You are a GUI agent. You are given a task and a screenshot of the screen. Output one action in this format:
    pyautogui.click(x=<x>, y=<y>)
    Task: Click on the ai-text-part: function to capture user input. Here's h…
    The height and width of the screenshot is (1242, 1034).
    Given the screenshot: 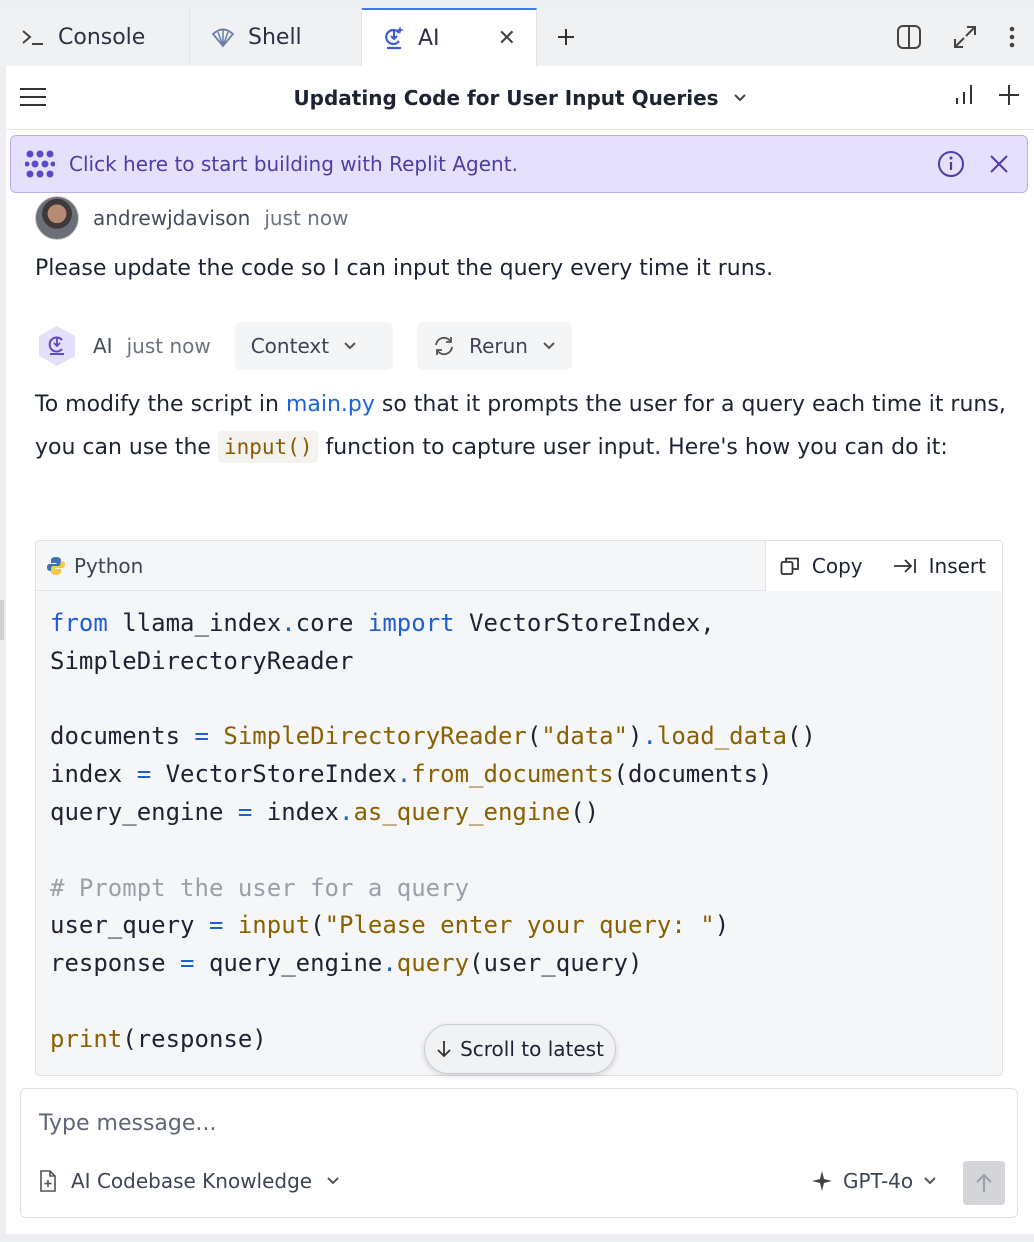 What is the action you would take?
    pyautogui.click(x=633, y=447)
    